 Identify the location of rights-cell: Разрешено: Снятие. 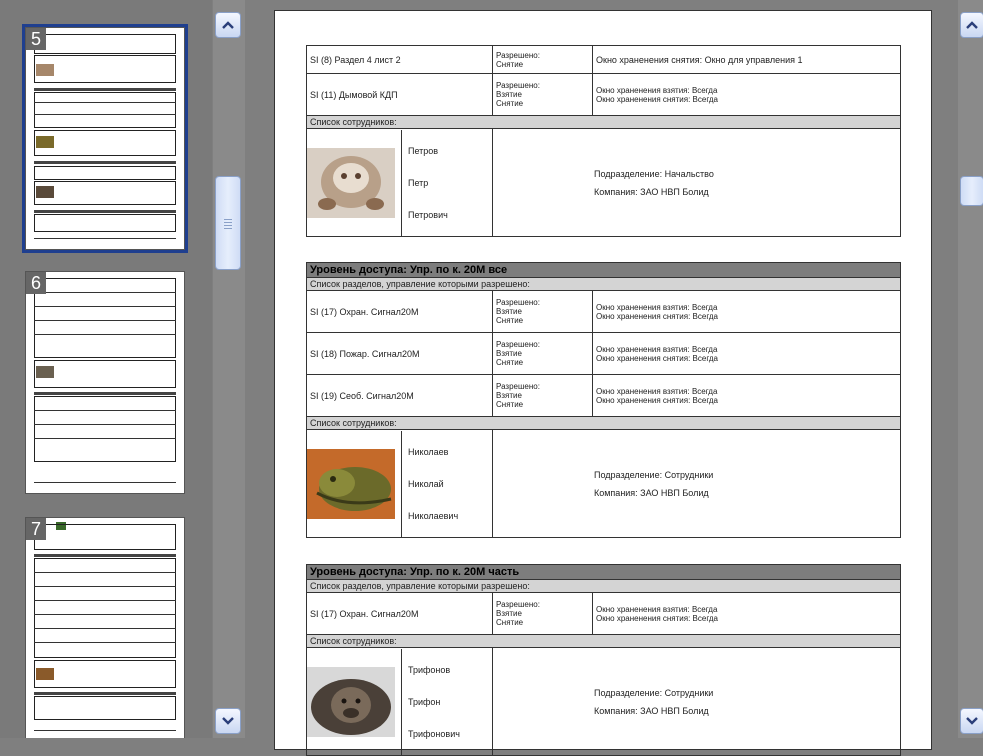
(542, 59).